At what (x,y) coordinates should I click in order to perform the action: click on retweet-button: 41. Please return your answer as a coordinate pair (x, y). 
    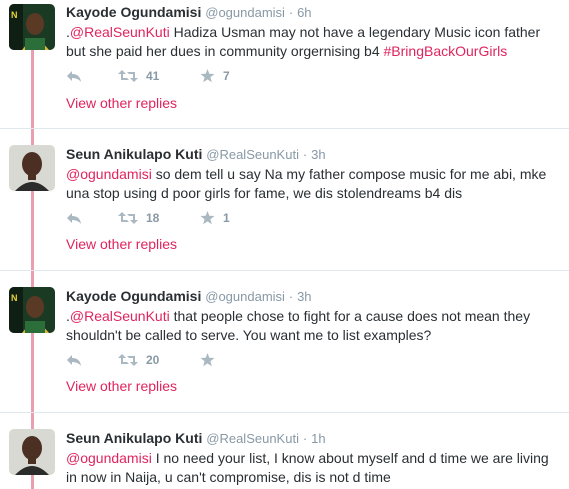
    Looking at the image, I should click on (138, 76).